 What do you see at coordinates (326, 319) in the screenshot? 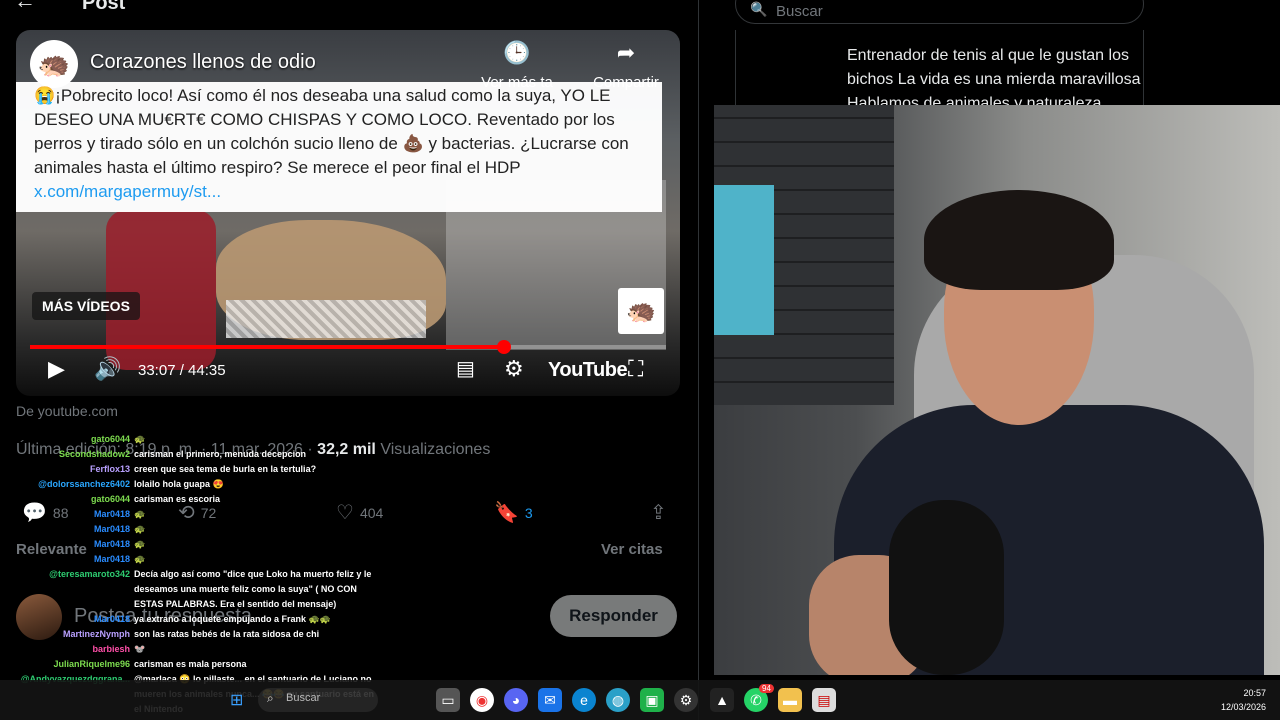
I see `video-frame-mat` at bounding box center [326, 319].